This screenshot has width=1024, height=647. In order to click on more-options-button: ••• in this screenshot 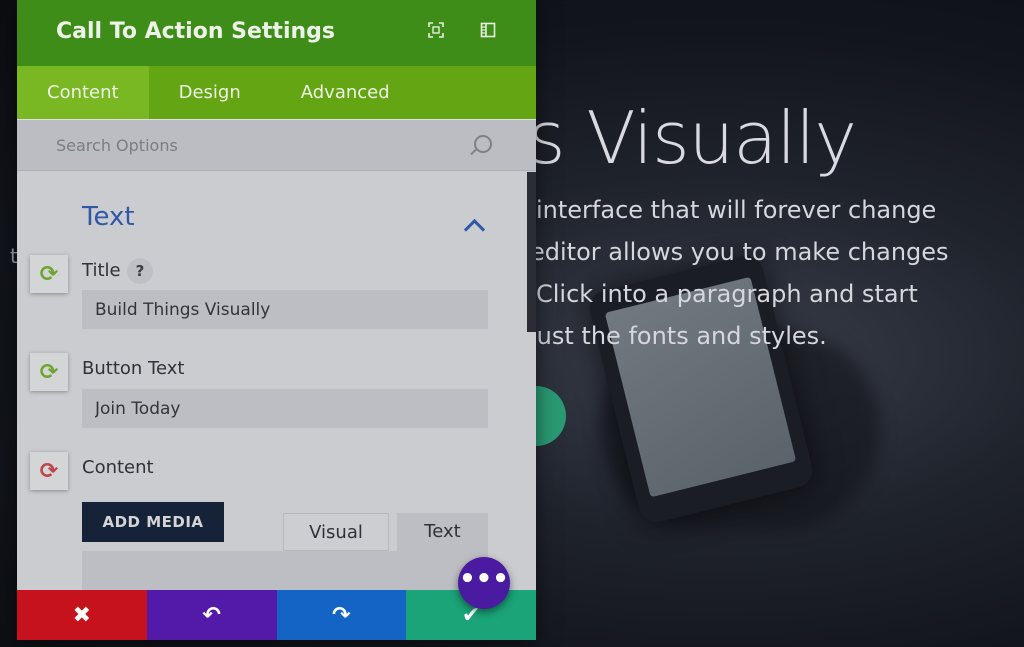, I will do `click(484, 583)`.